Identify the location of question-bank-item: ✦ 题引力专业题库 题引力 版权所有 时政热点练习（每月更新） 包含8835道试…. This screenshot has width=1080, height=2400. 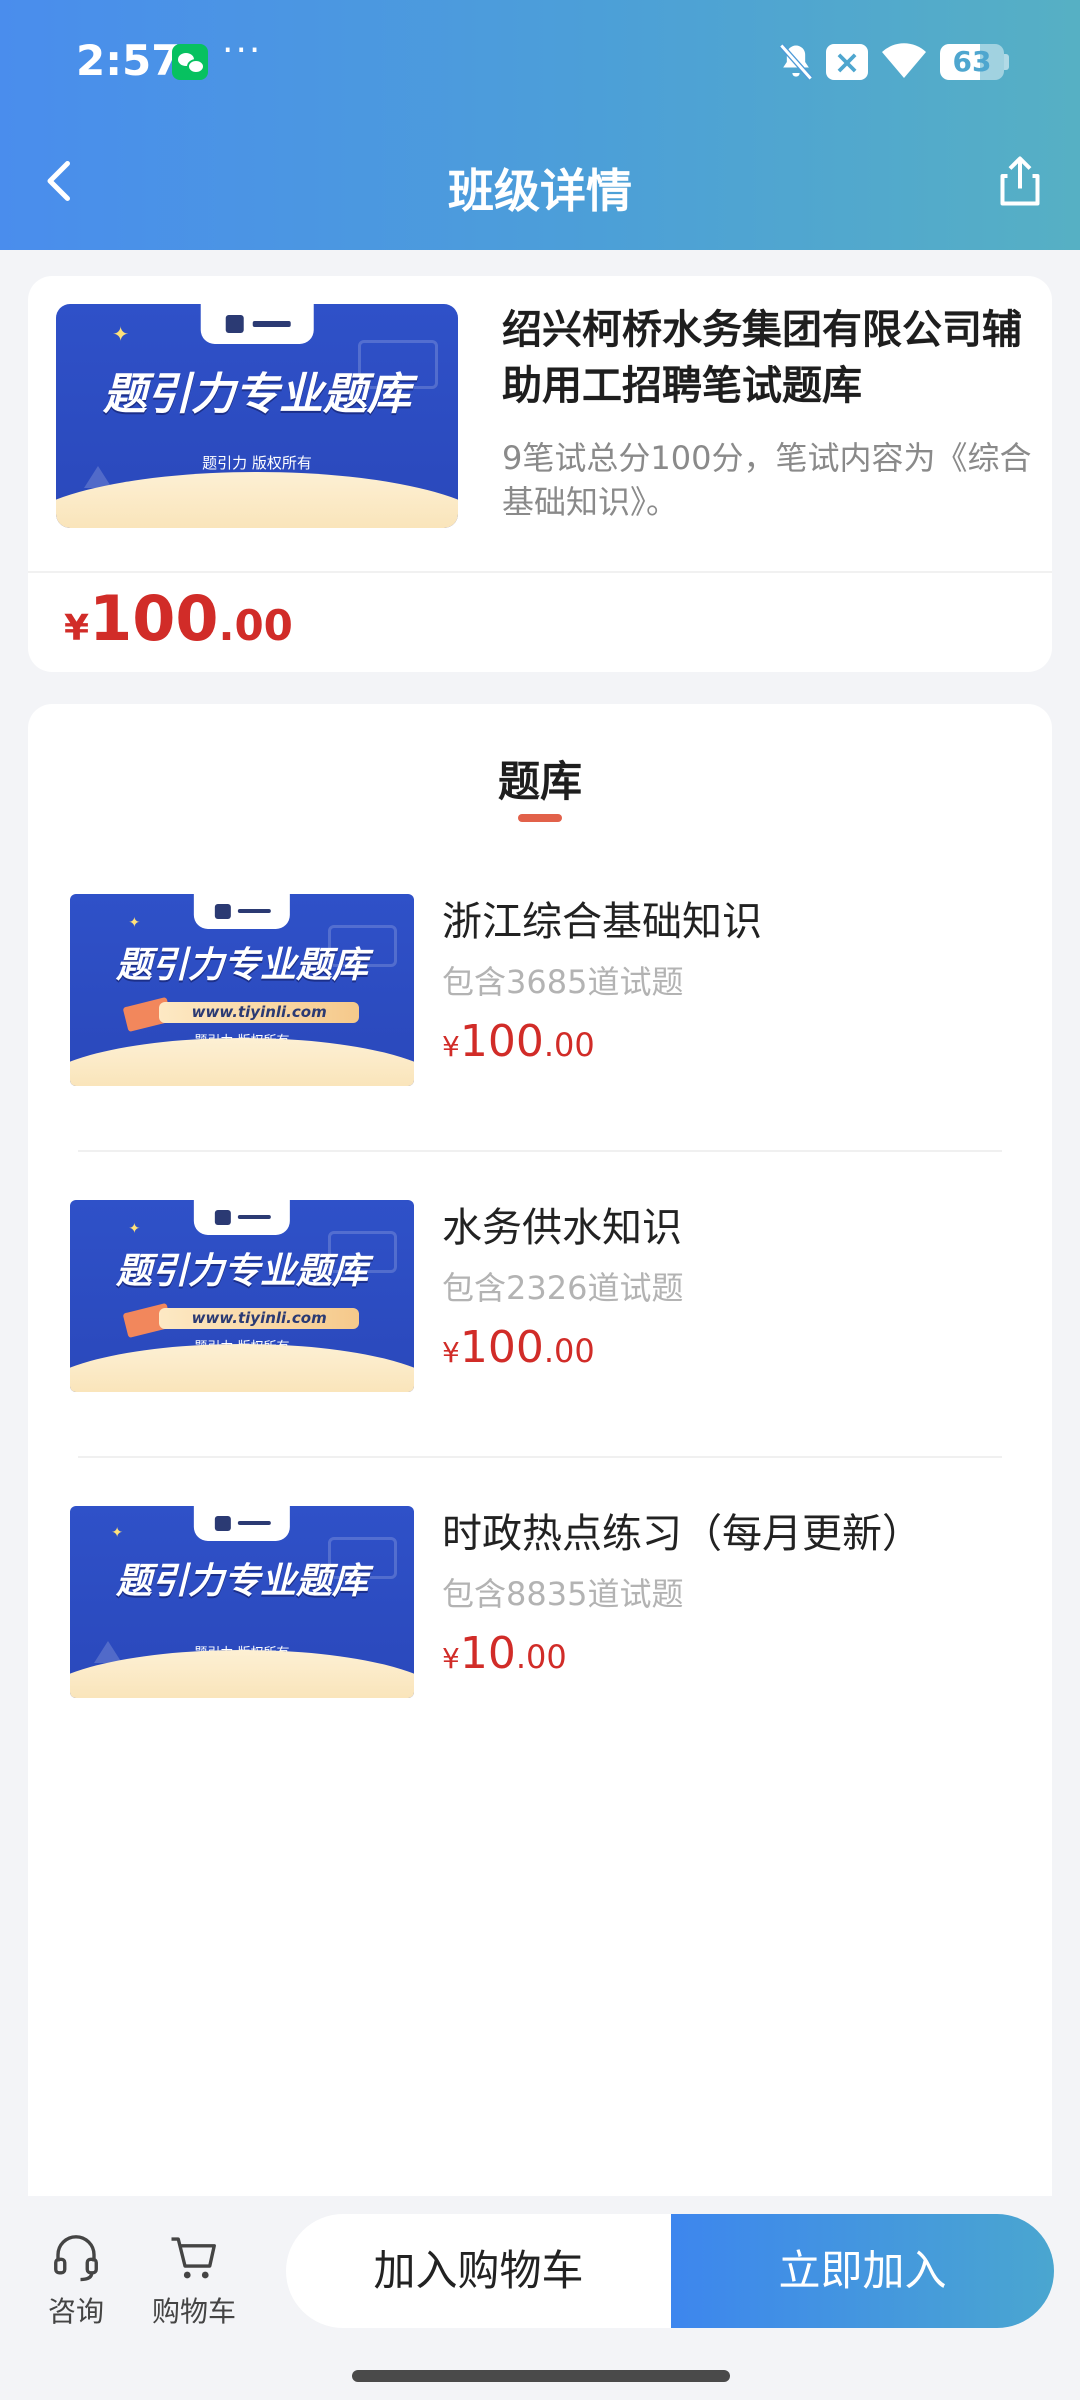
(540, 1659).